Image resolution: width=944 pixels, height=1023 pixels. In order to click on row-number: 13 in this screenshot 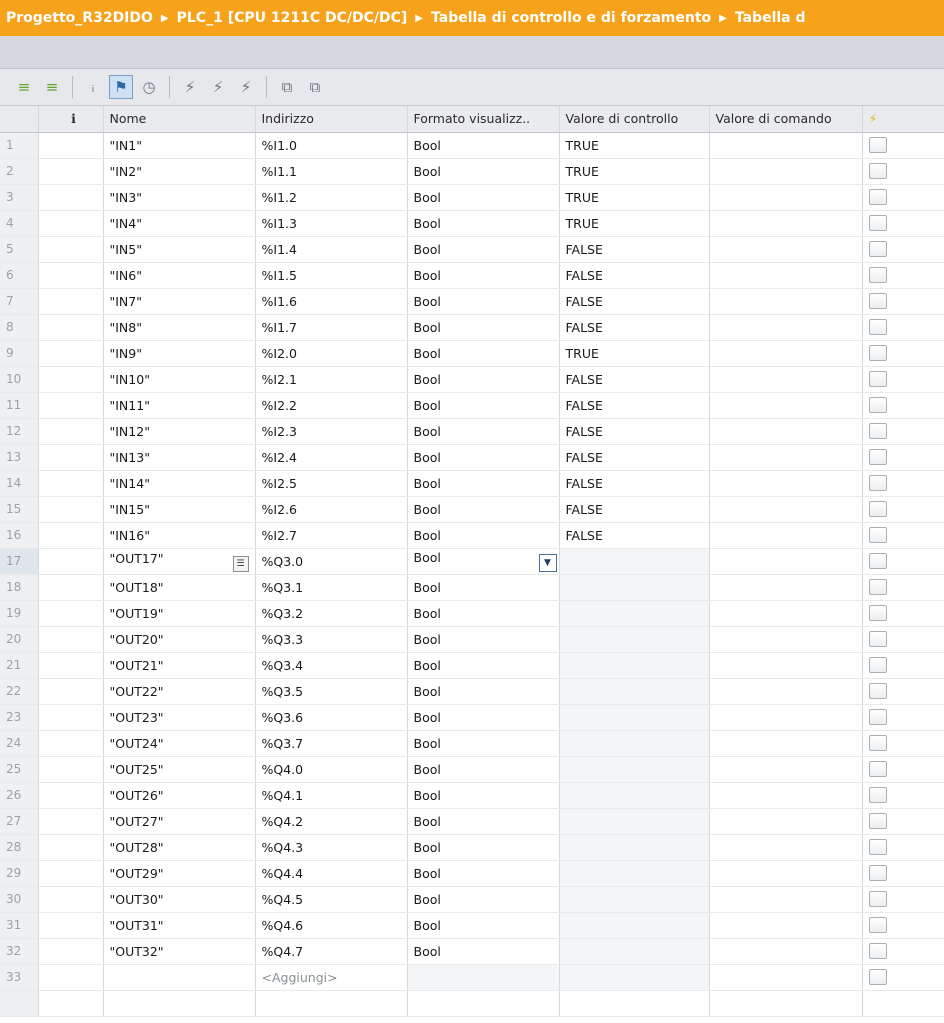, I will do `click(19, 457)`.